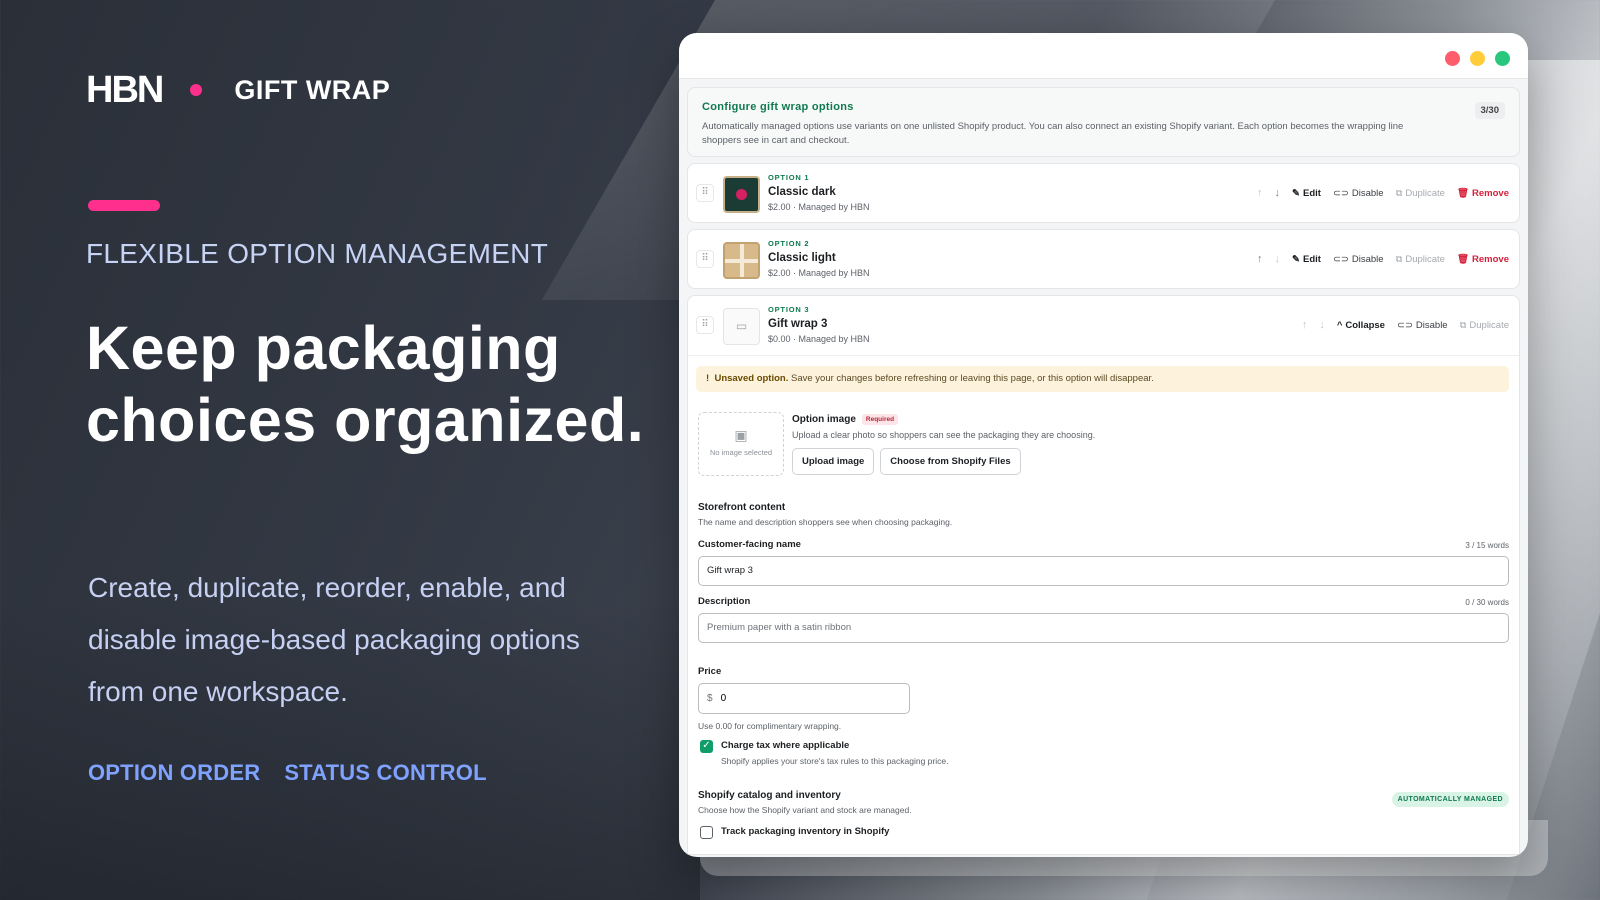  Describe the element at coordinates (710, 671) in the screenshot. I see `price-field-label: Price` at that location.